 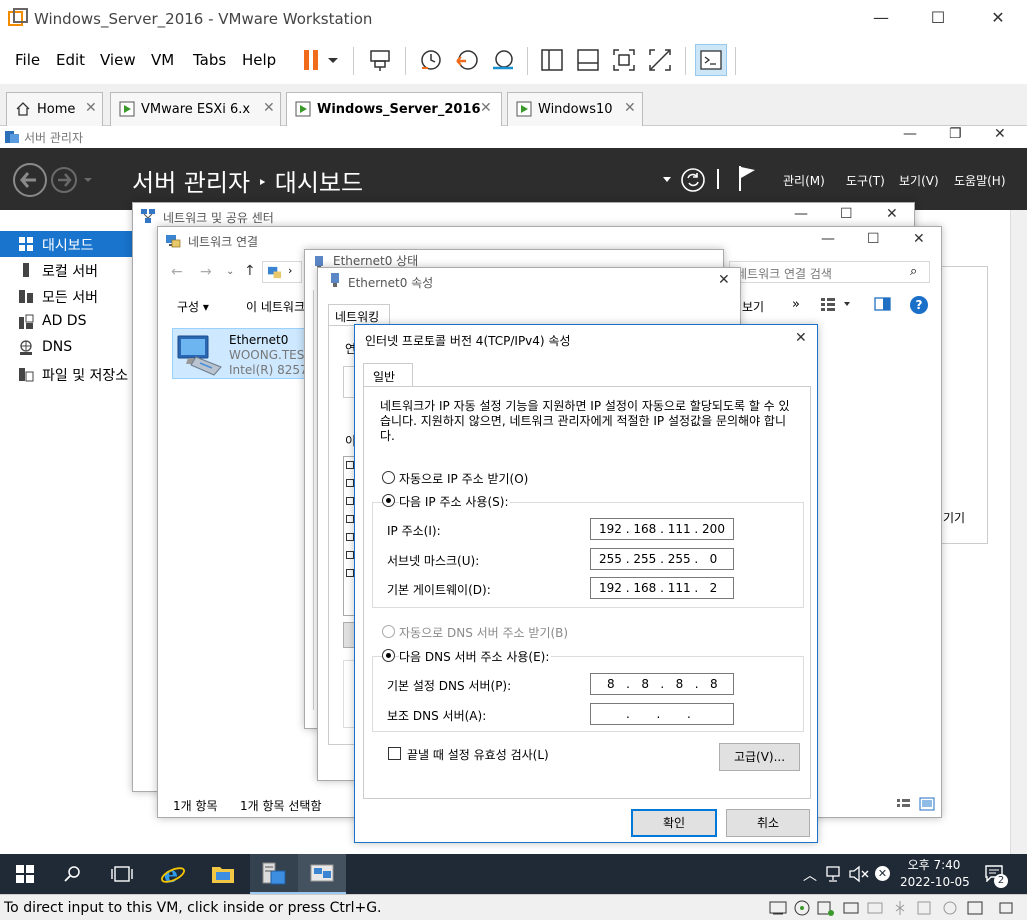 What do you see at coordinates (73, 874) in the screenshot?
I see `search-icon` at bounding box center [73, 874].